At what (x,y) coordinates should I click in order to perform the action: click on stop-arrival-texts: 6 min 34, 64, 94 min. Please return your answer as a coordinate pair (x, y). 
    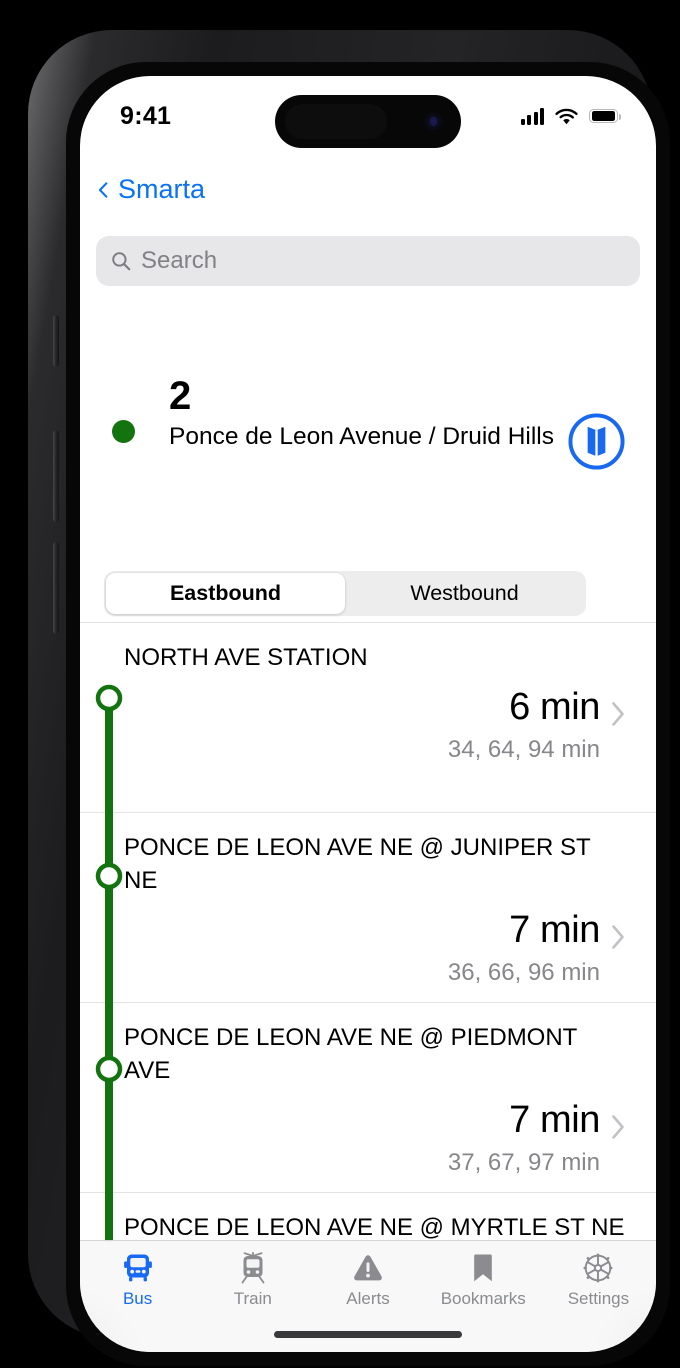
    Looking at the image, I should click on (524, 725).